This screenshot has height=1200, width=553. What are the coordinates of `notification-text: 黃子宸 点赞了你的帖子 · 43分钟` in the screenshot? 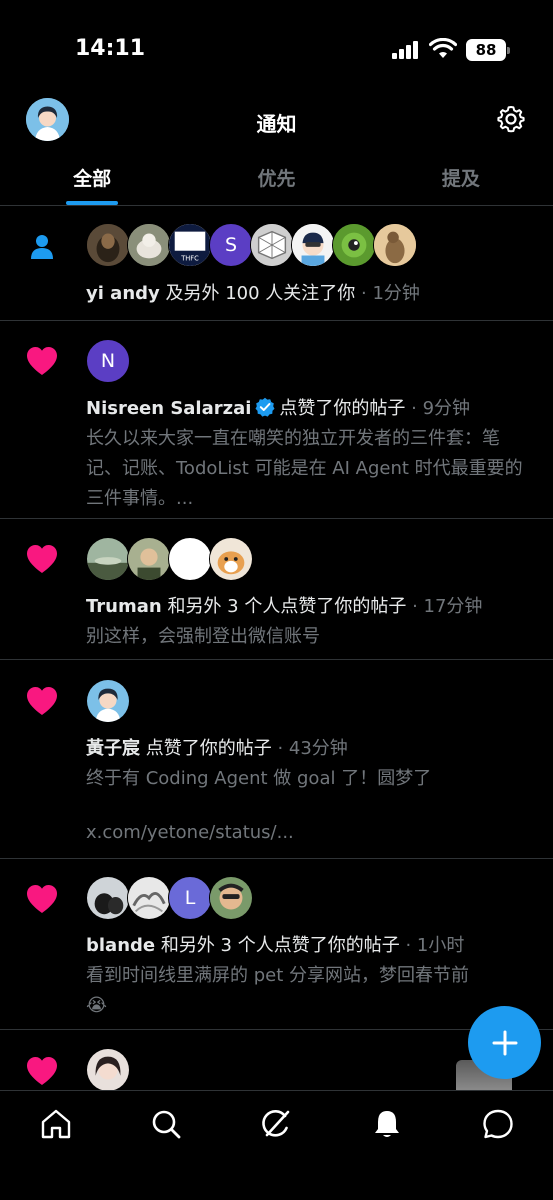 It's located at (217, 748).